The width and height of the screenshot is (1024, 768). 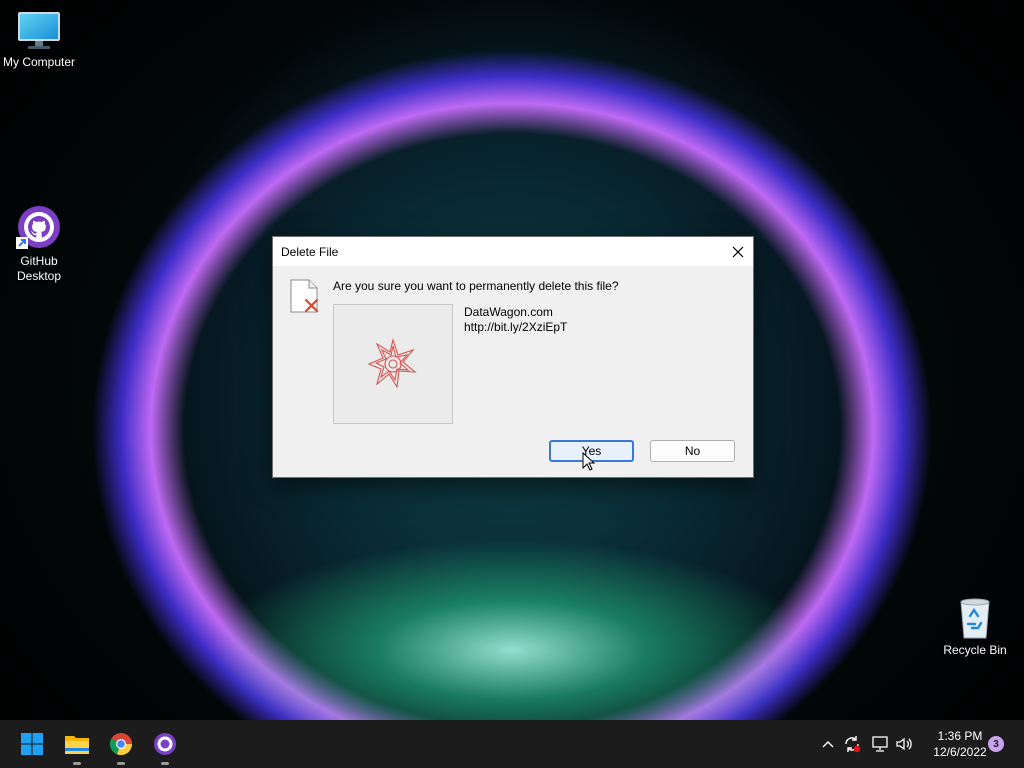 I want to click on my-computer-label: My Computer, so click(x=39, y=62).